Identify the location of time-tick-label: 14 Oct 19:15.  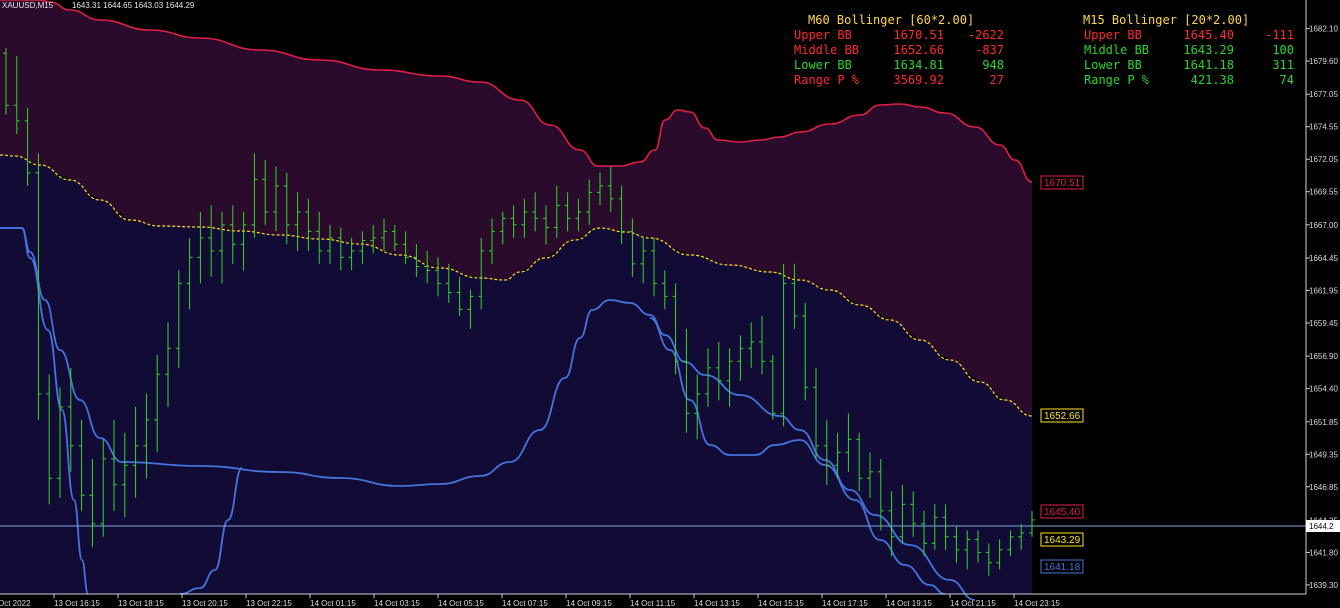
(909, 603).